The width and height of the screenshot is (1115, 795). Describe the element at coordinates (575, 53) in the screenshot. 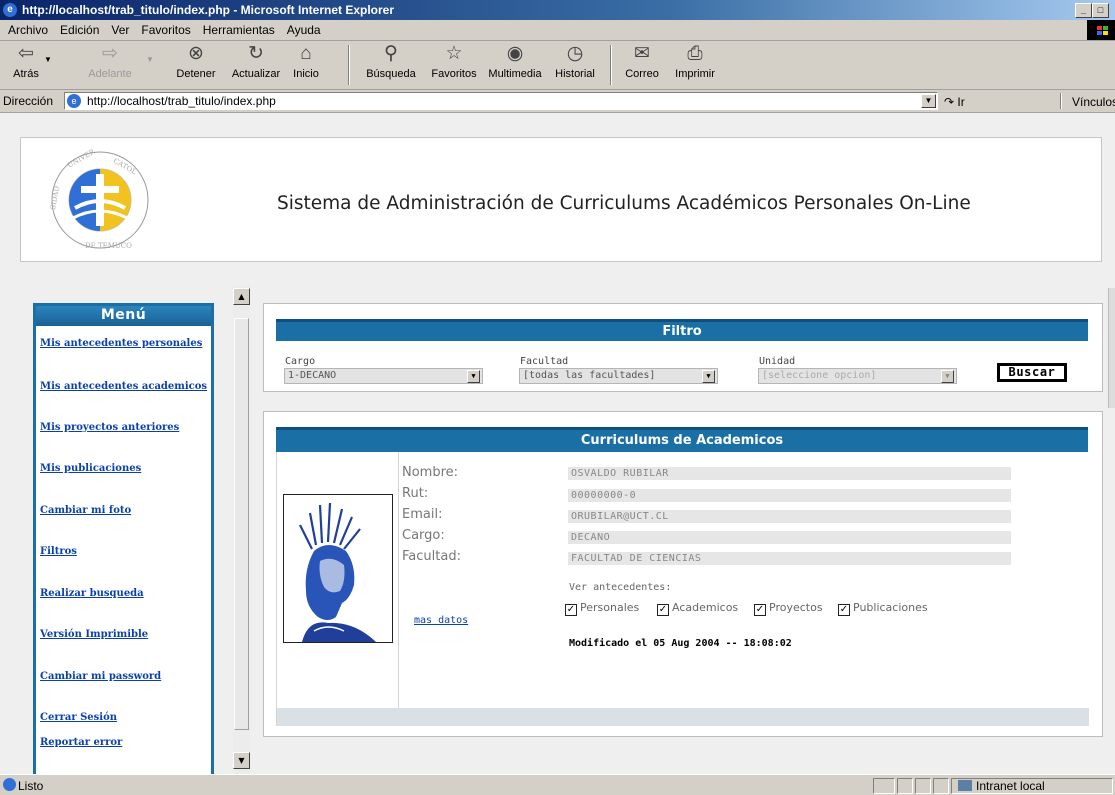

I see `history-icon: ◷` at that location.